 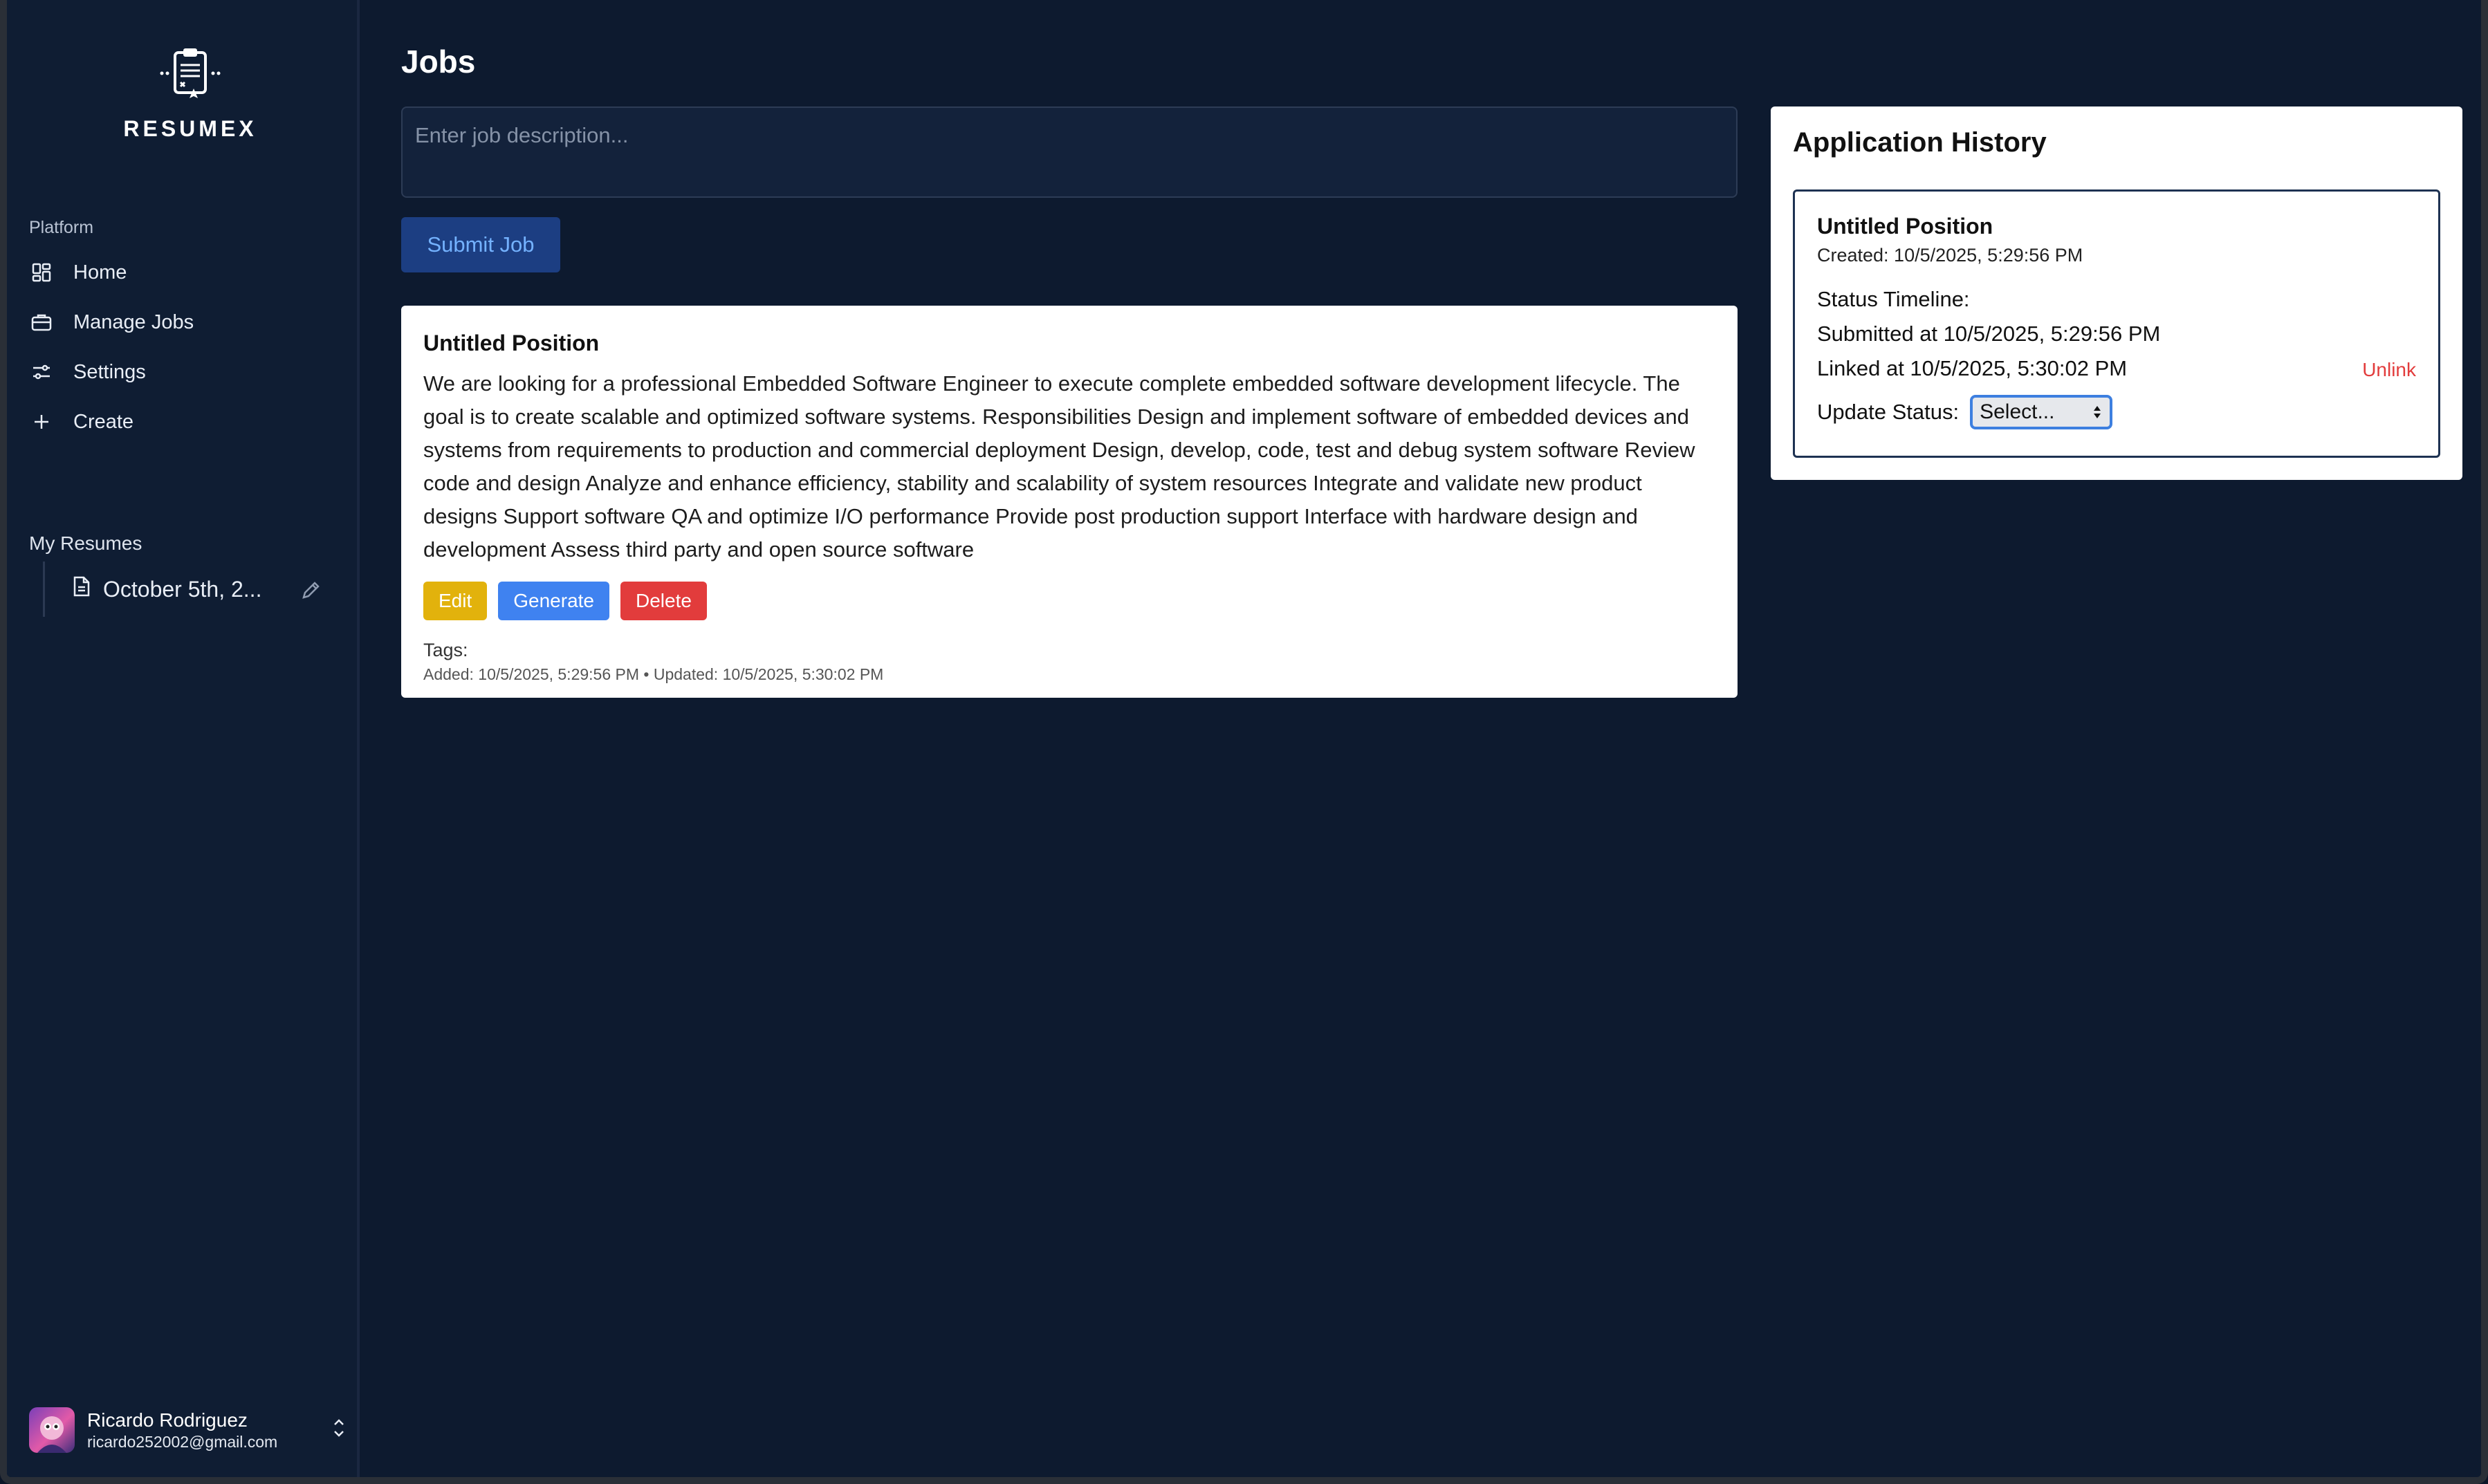 I want to click on job-actions: Edit Generate Delete, so click(x=1069, y=601).